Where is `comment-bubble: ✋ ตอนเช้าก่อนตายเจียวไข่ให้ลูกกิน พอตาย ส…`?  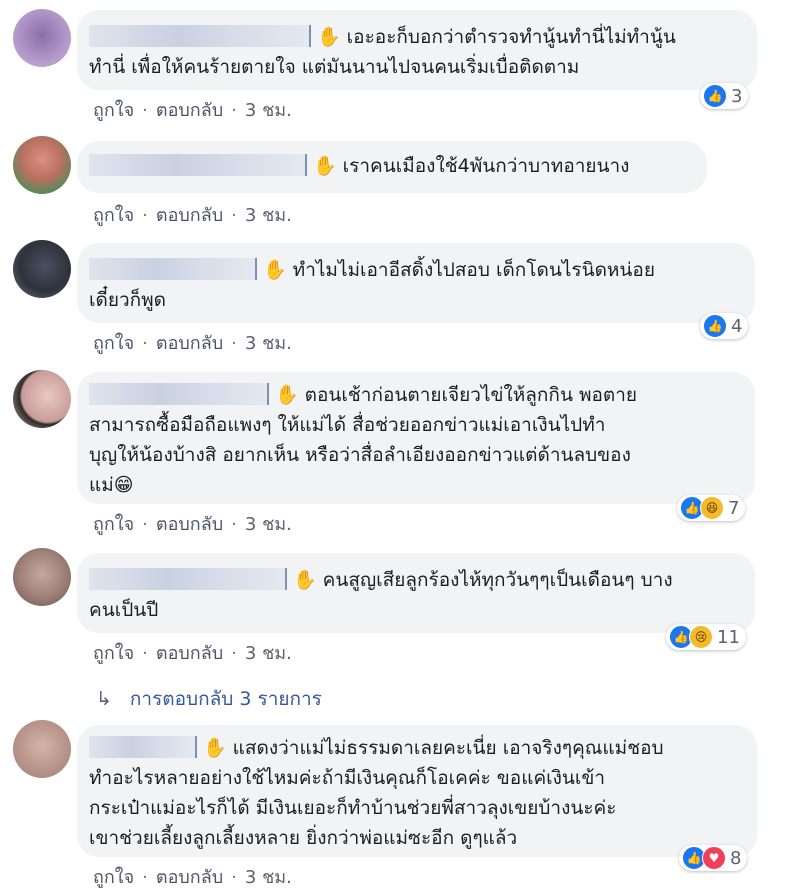 comment-bubble: ✋ ตอนเช้าก่อนตายเจียวไข่ให้ลูกกิน พอตาย ส… is located at coordinates (416, 438).